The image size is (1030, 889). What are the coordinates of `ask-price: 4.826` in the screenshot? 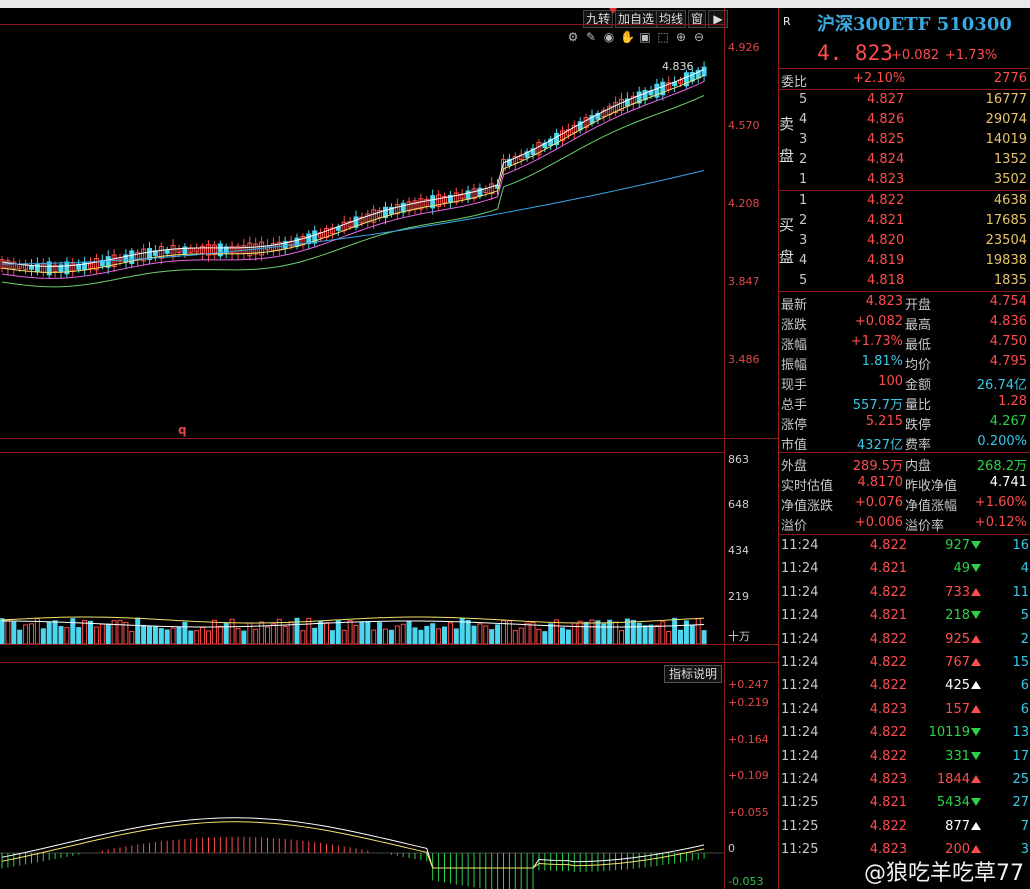 It's located at (886, 119).